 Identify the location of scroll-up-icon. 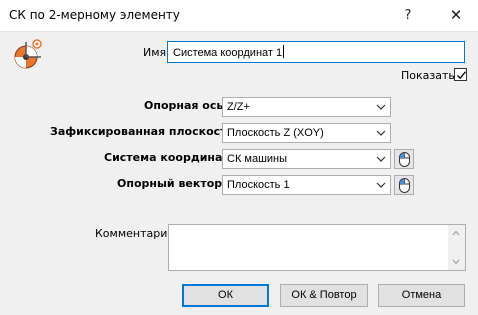
(456, 233).